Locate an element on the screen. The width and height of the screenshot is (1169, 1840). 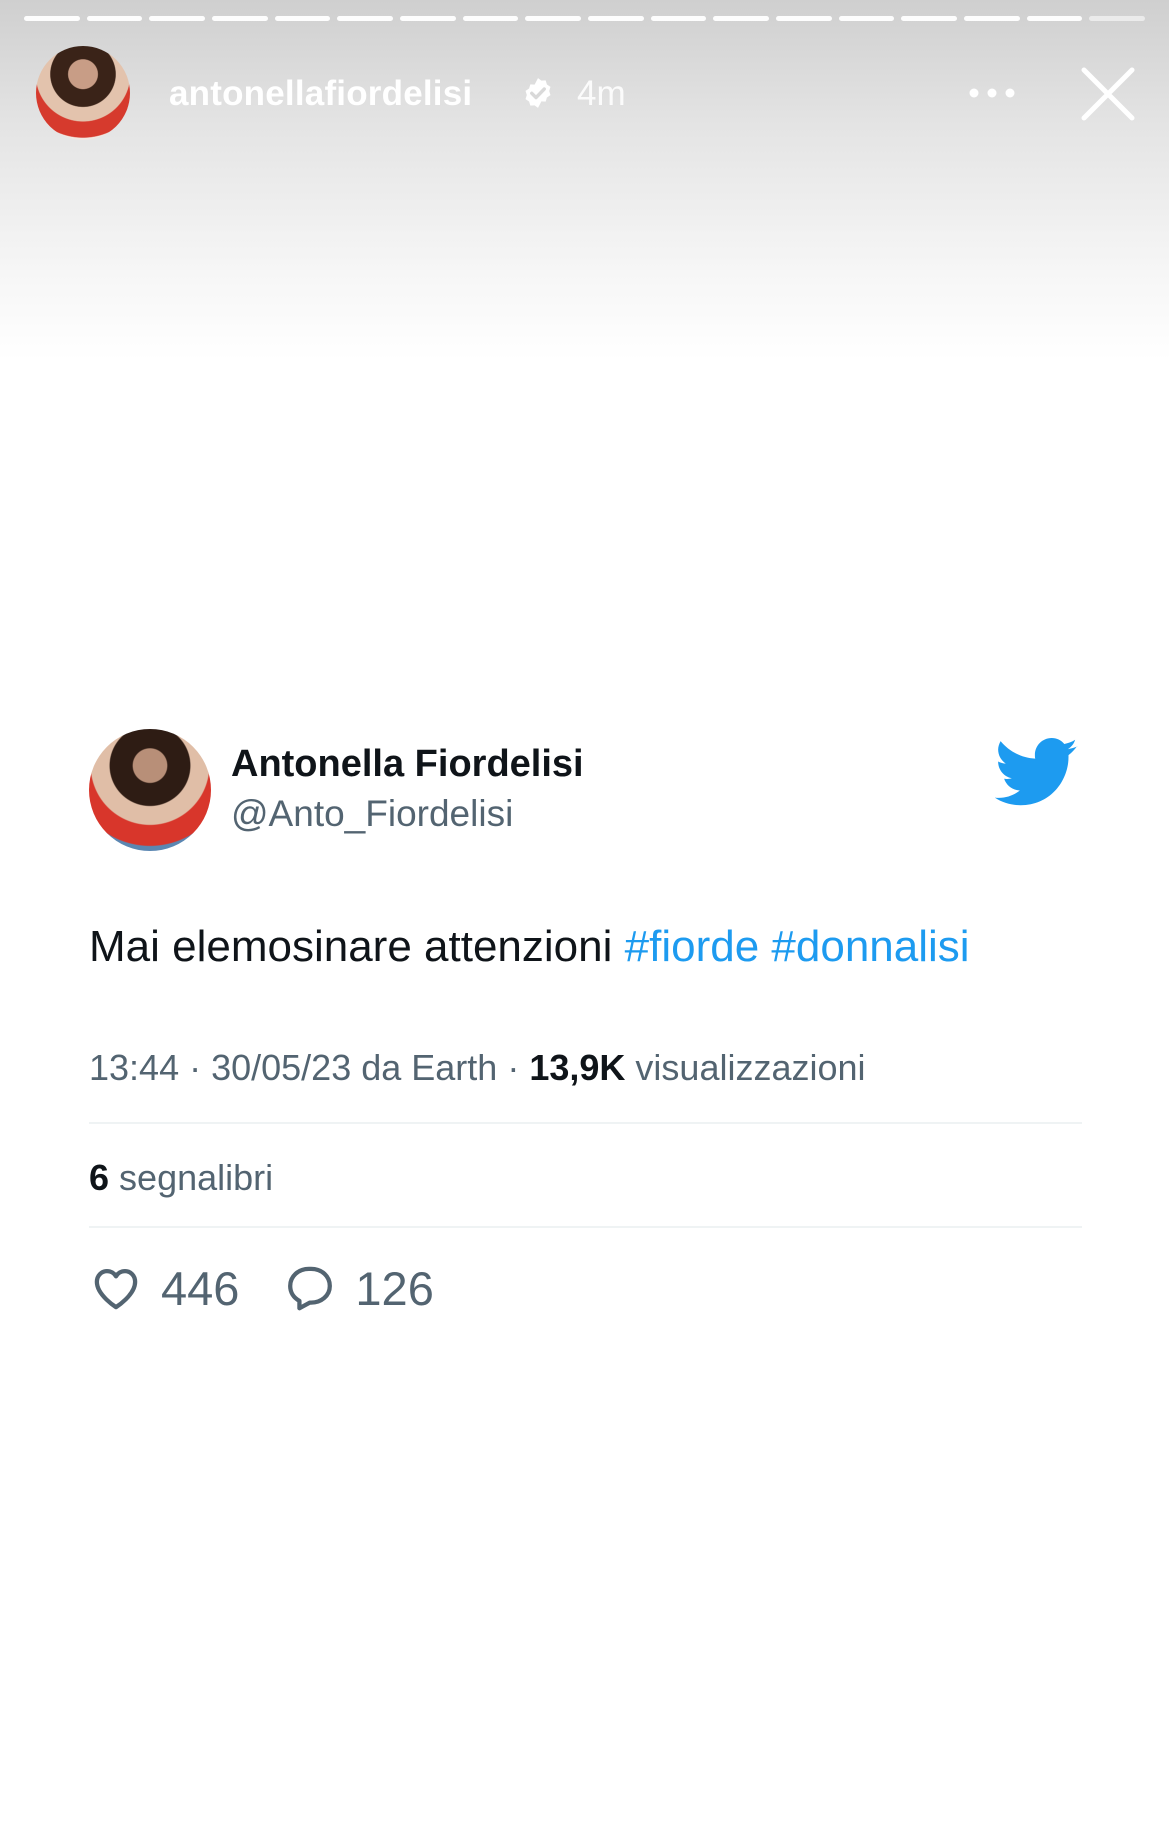
tweet-author-avatar is located at coordinates (150, 790).